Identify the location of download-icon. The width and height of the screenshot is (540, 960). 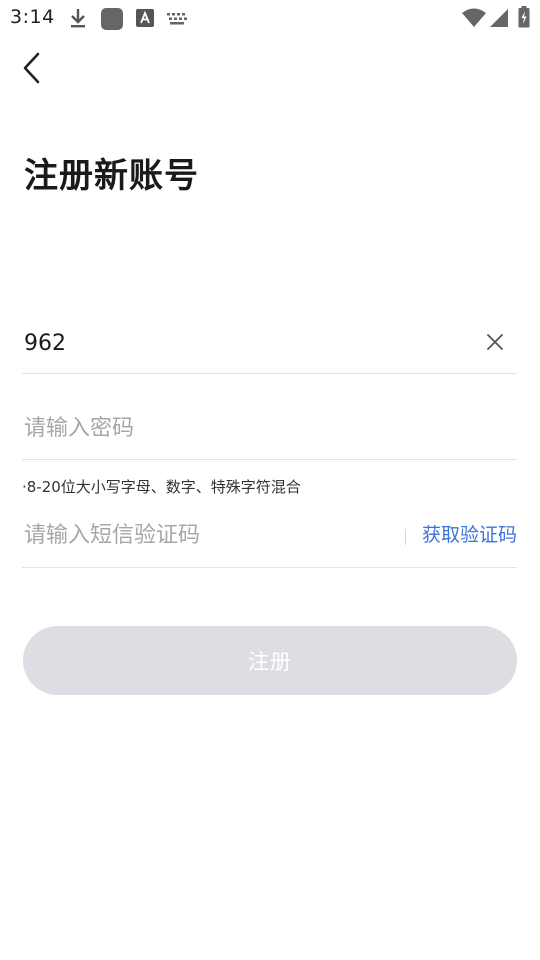
(78, 20).